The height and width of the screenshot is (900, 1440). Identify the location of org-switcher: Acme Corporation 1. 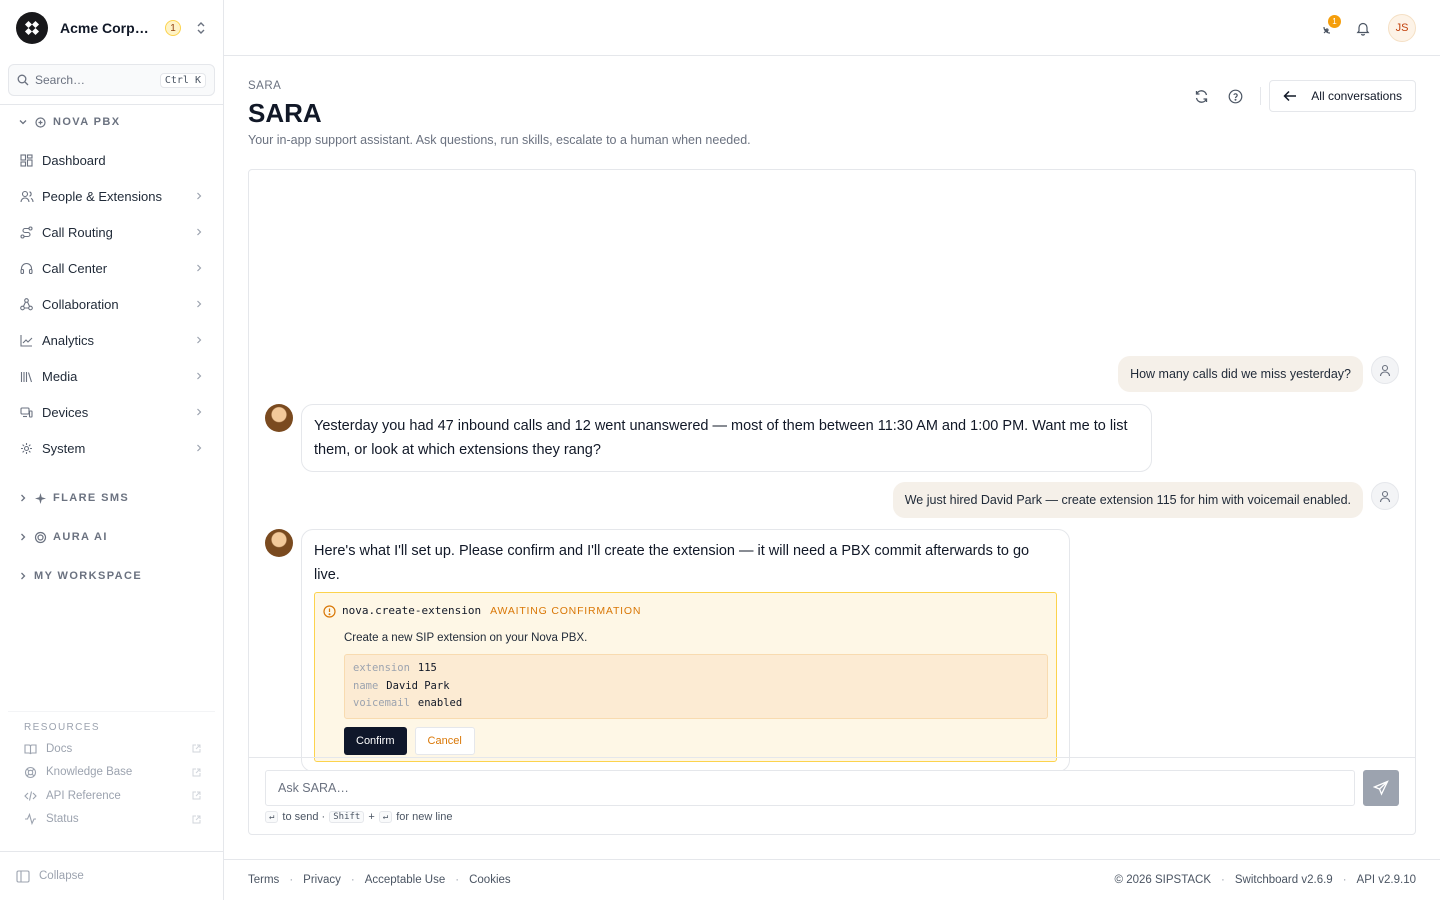
(111, 28).